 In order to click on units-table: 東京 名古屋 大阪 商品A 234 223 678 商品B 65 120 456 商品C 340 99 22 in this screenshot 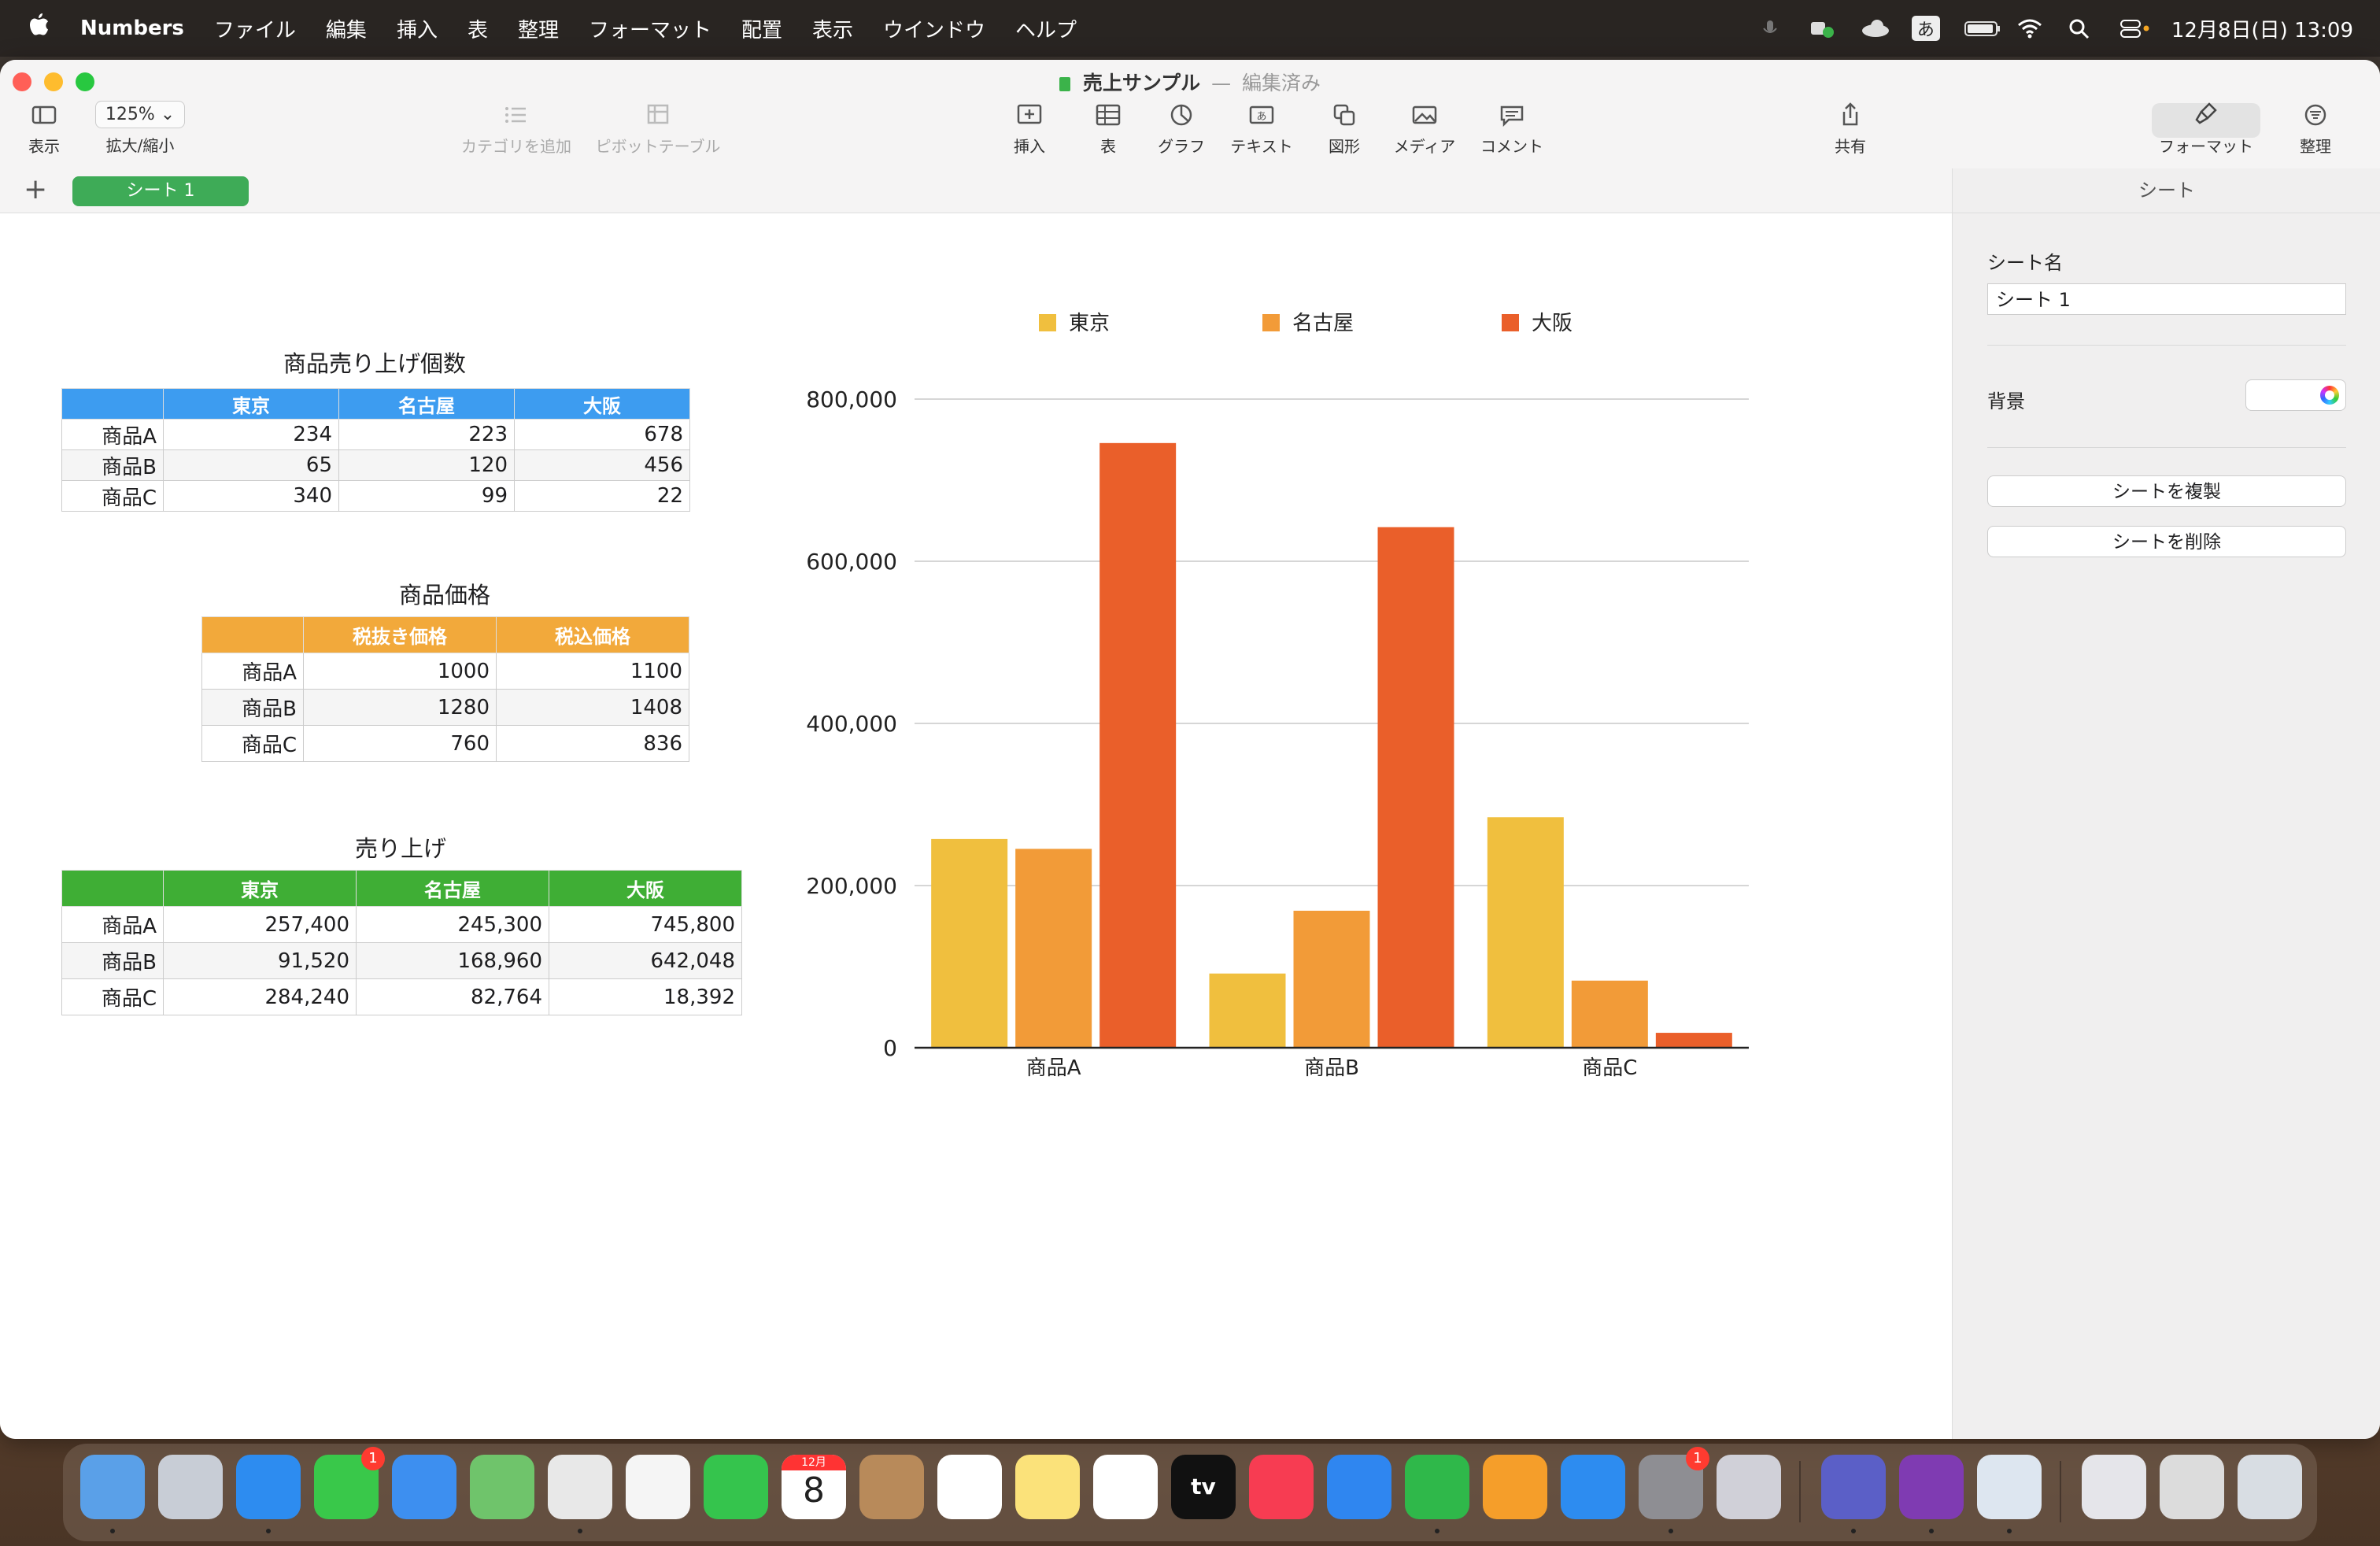, I will do `click(375, 450)`.